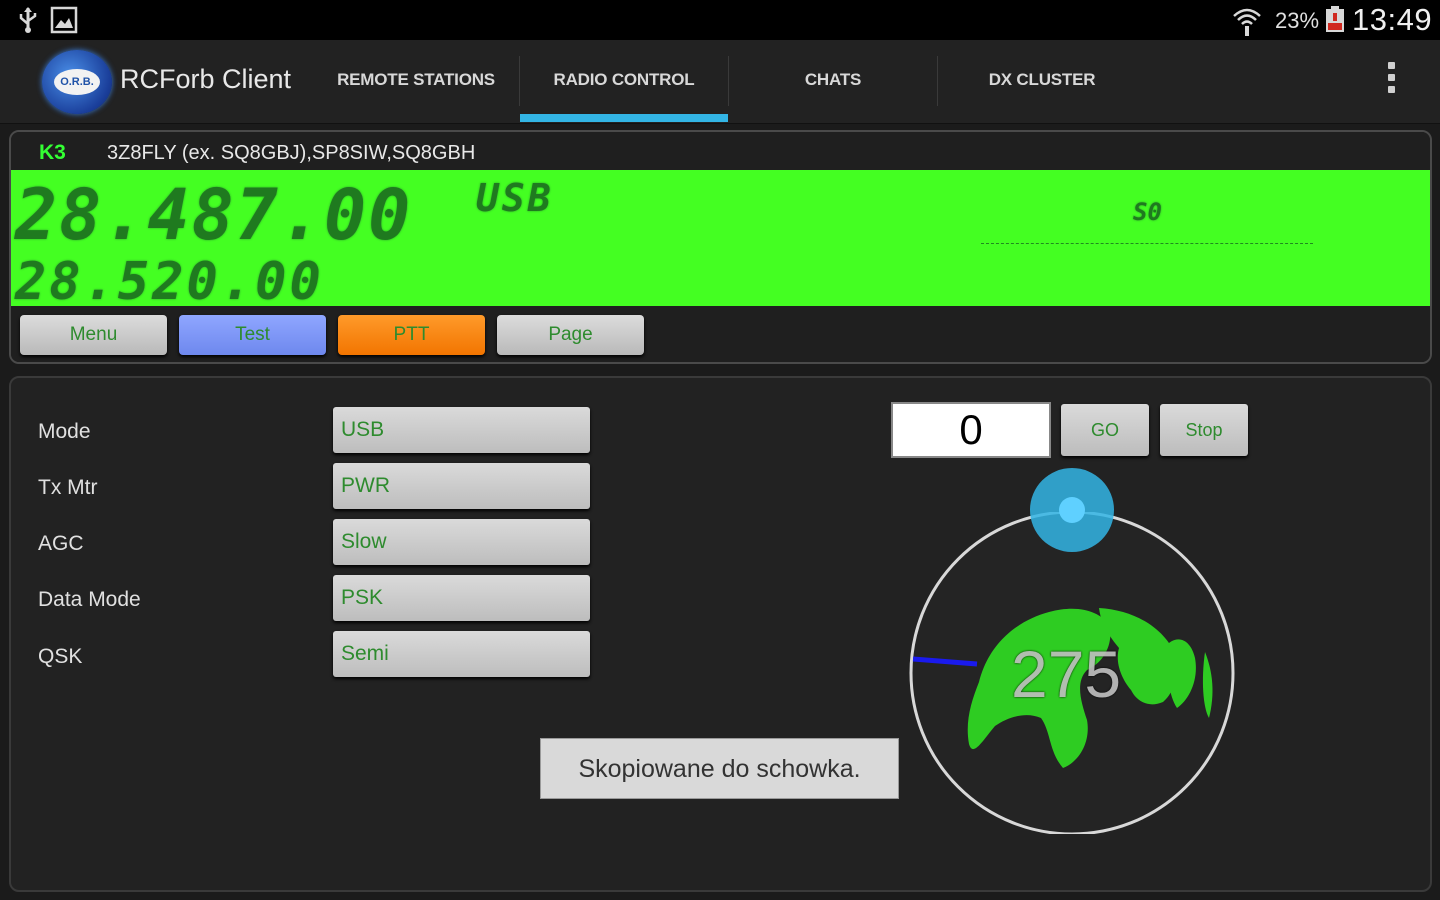 The image size is (1440, 900). Describe the element at coordinates (1247, 22) in the screenshot. I see `wifi-icon` at that location.